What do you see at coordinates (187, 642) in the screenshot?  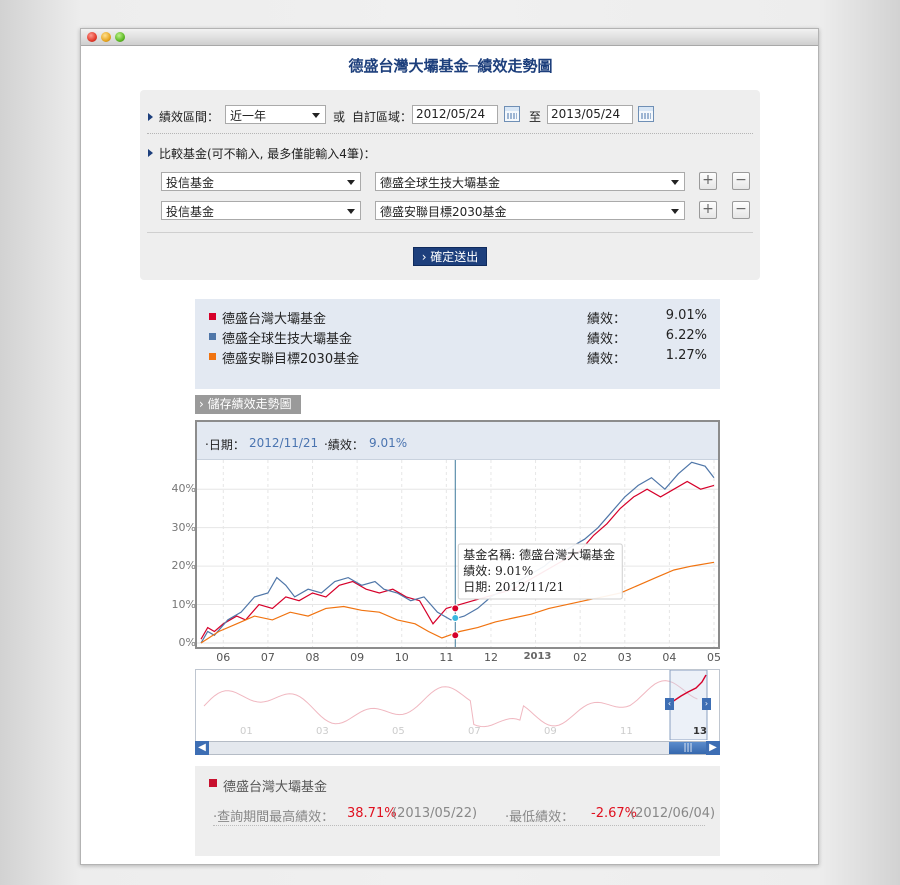 I see `y-tick-label: 0%` at bounding box center [187, 642].